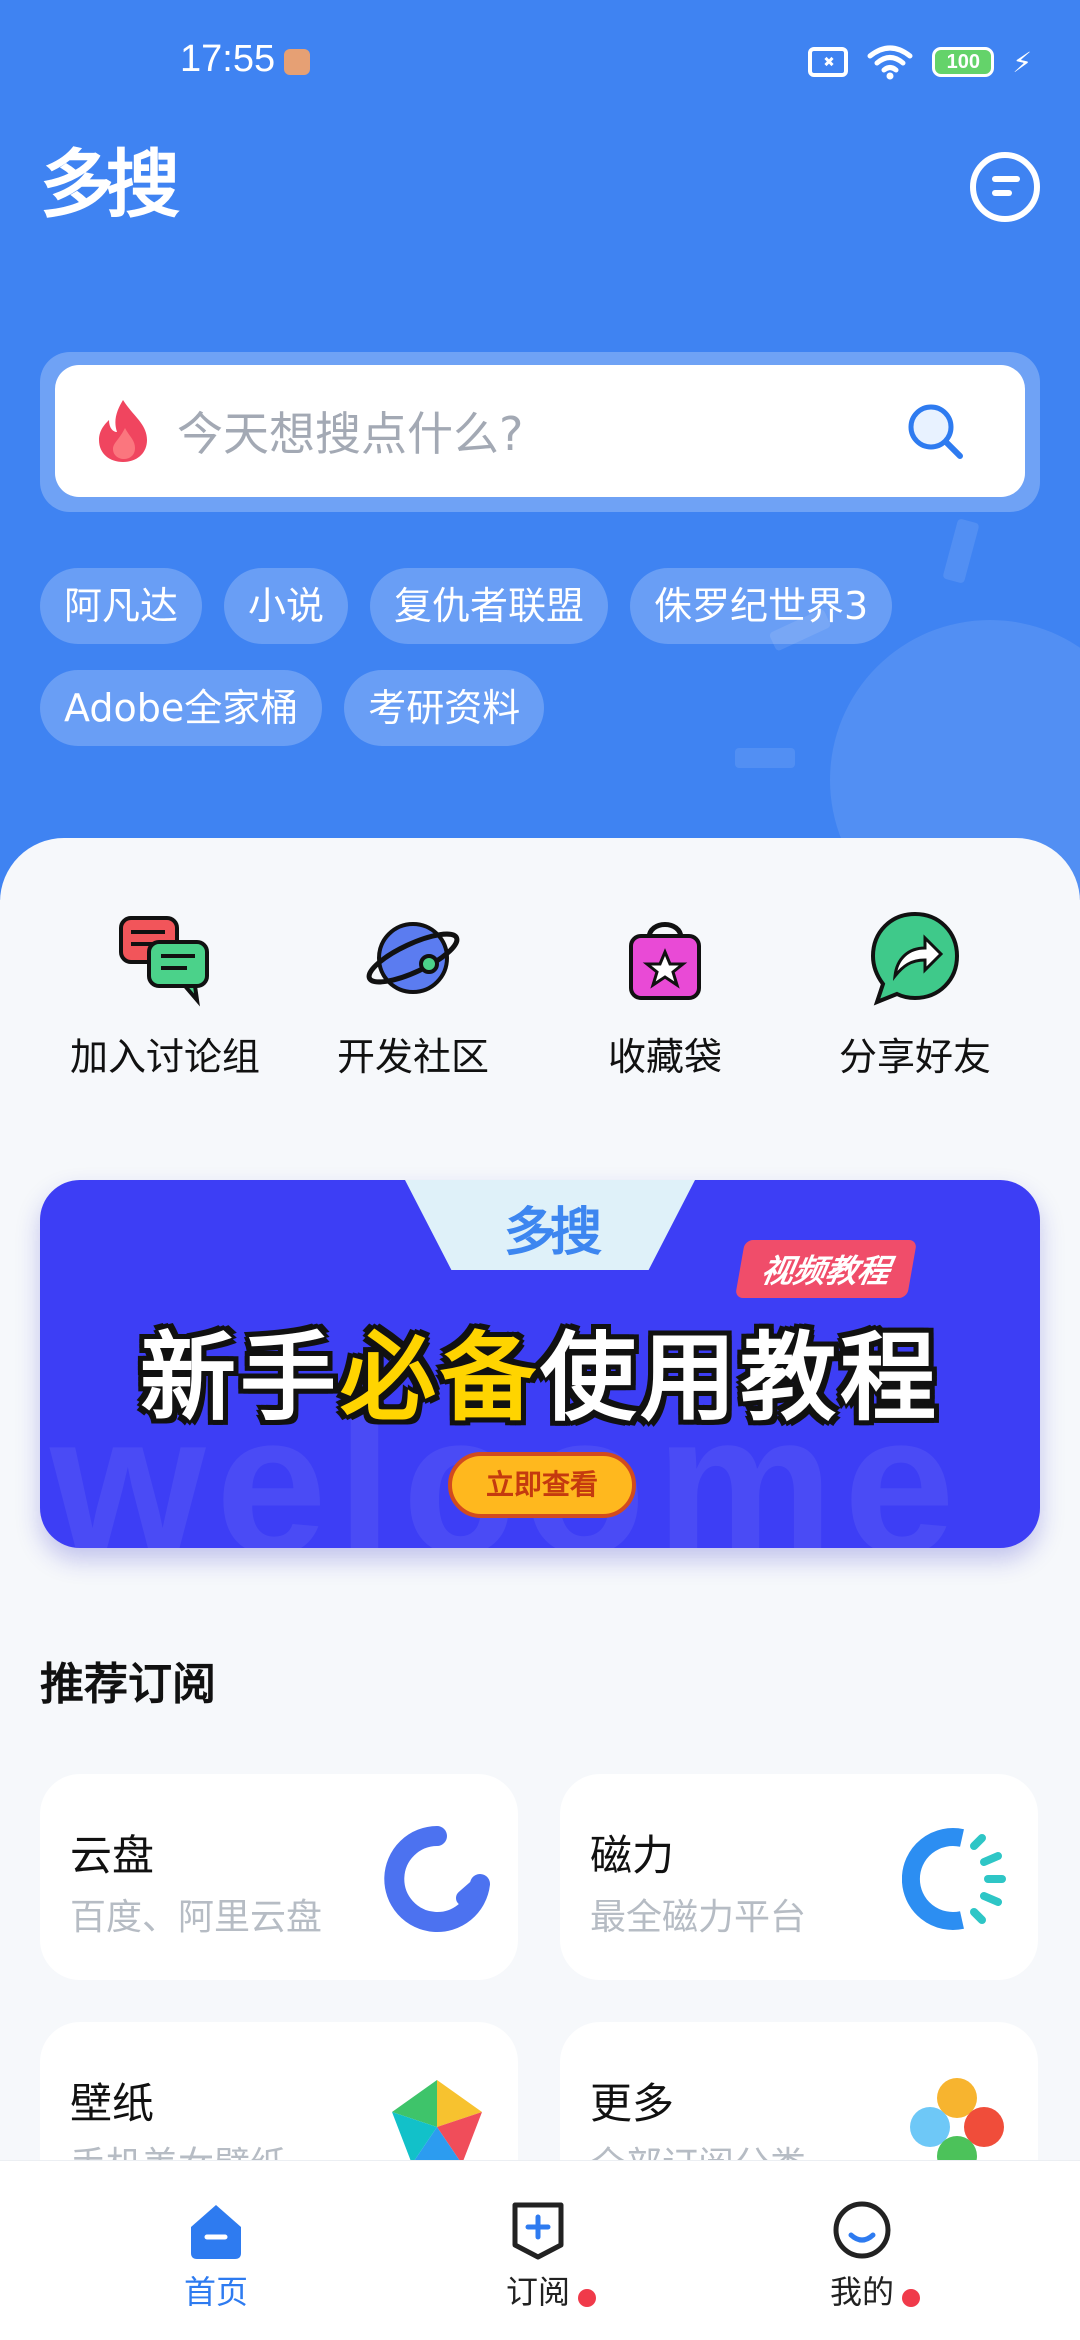 The height and width of the screenshot is (2340, 1080). Describe the element at coordinates (552, 1233) in the screenshot. I see `banner-logo: 多搜` at that location.